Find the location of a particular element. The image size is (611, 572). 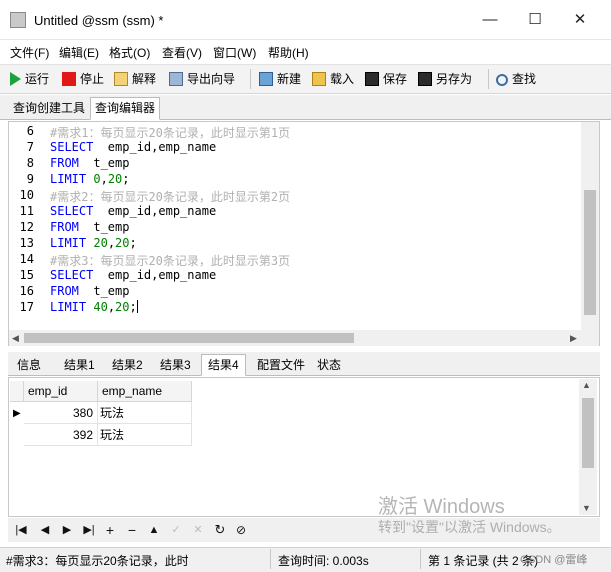

find-button: 查找 is located at coordinates (516, 79).